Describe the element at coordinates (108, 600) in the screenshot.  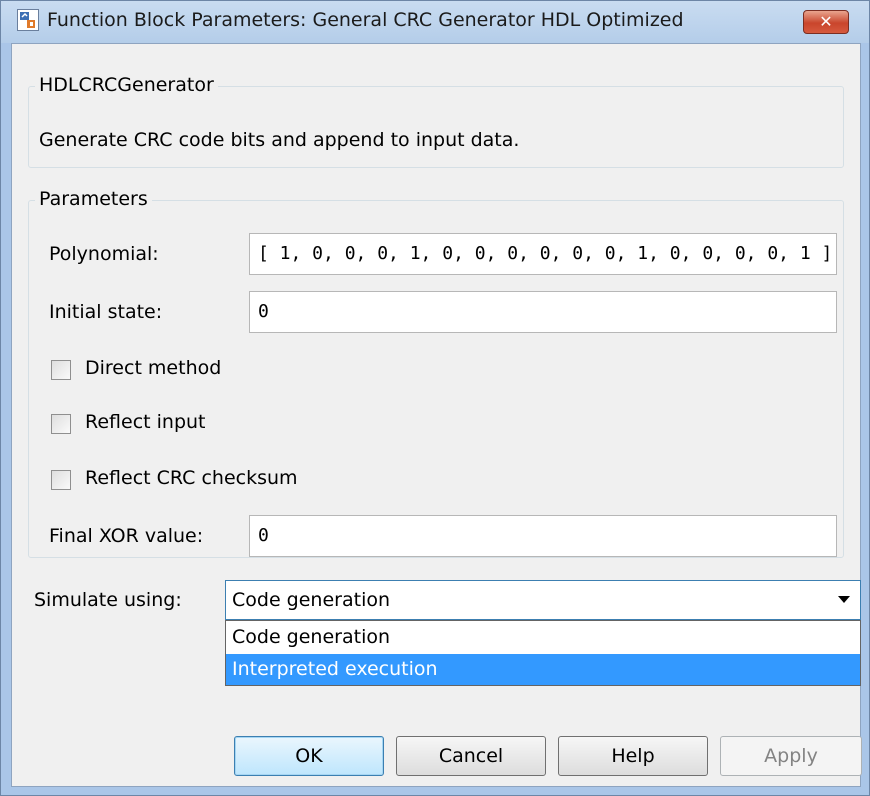
I see `simulate-using-label: Simulate using:` at that location.